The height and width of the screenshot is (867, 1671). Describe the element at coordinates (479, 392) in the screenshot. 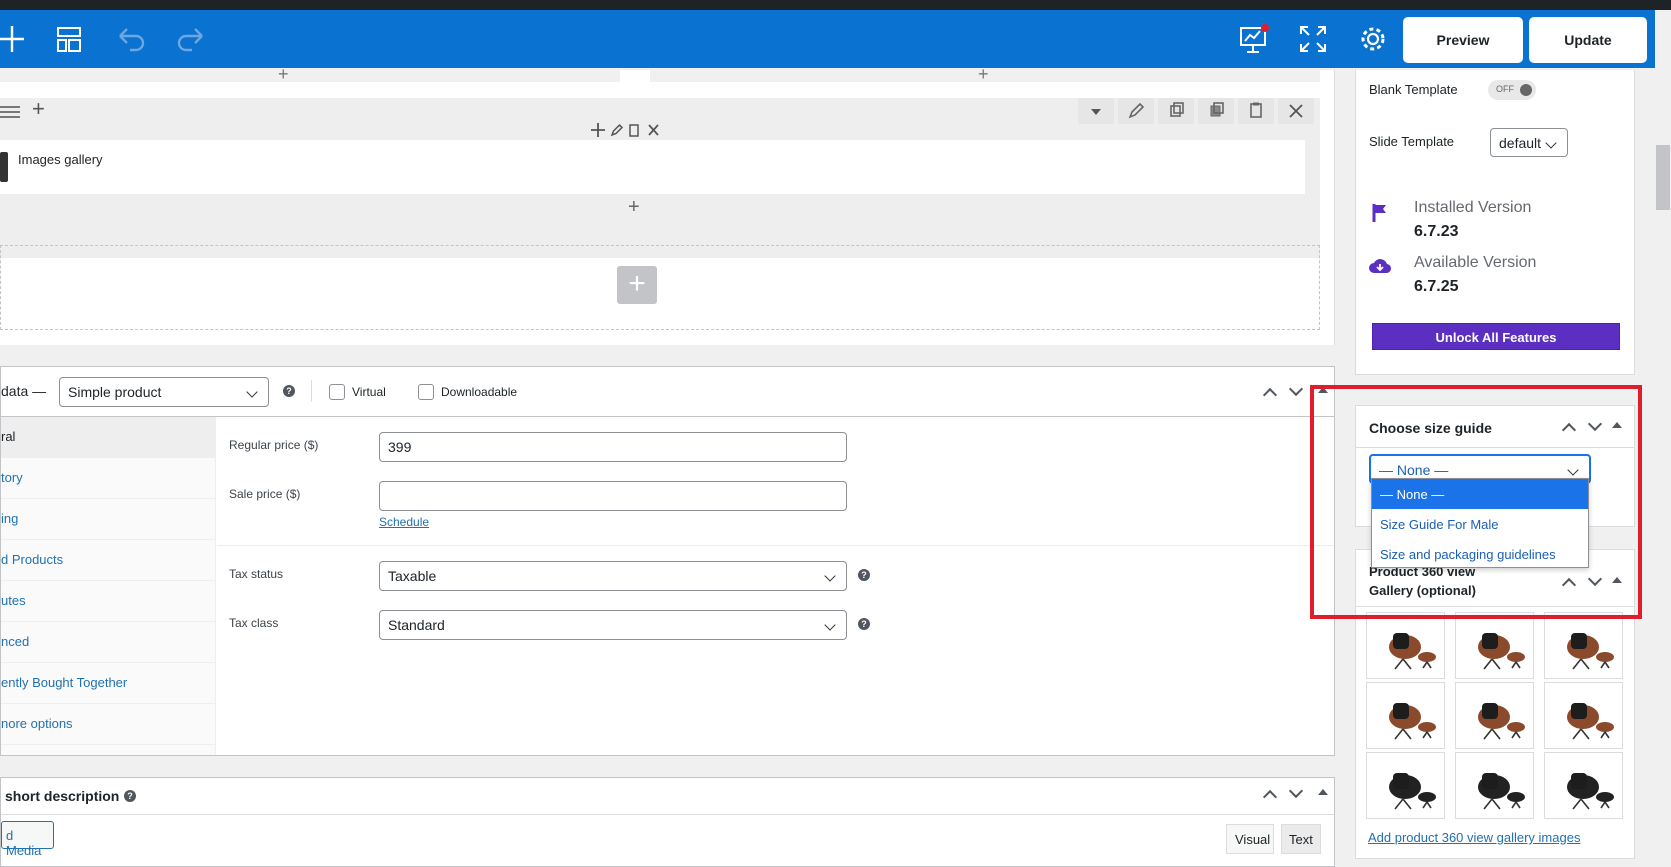

I see `downloadable-label: Downloadable` at that location.